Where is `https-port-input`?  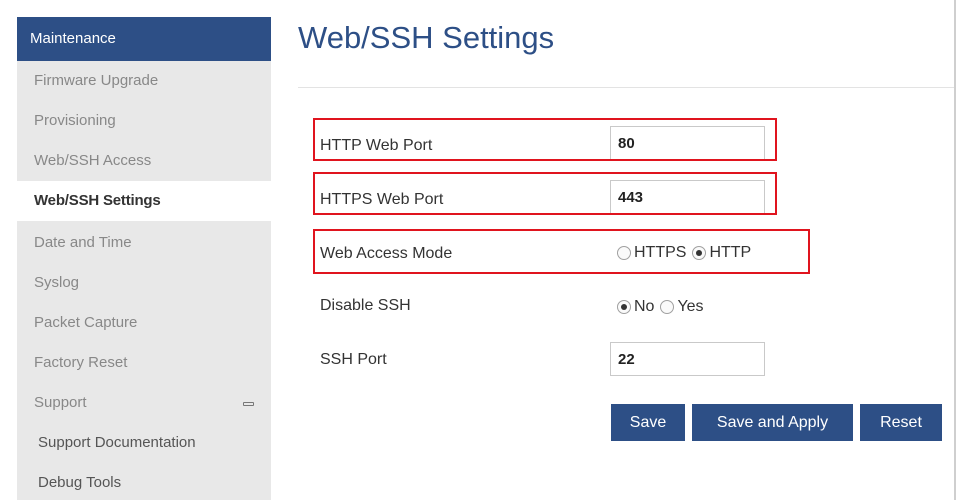 https-port-input is located at coordinates (687, 197).